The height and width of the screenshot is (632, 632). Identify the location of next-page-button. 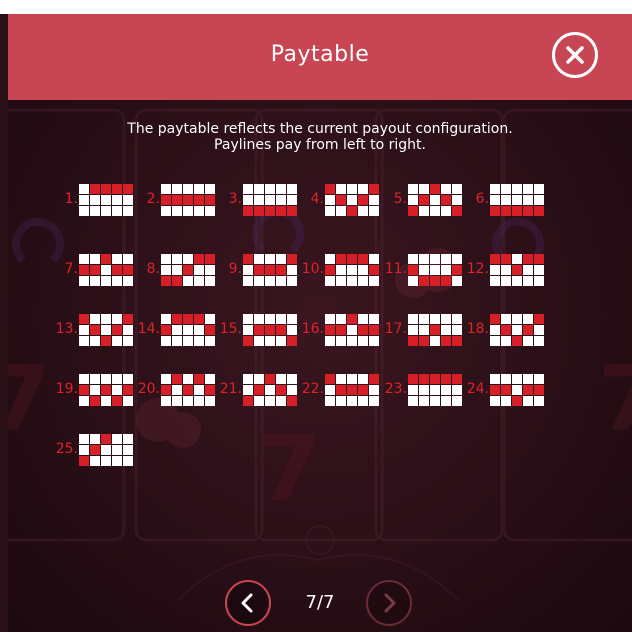
(389, 603).